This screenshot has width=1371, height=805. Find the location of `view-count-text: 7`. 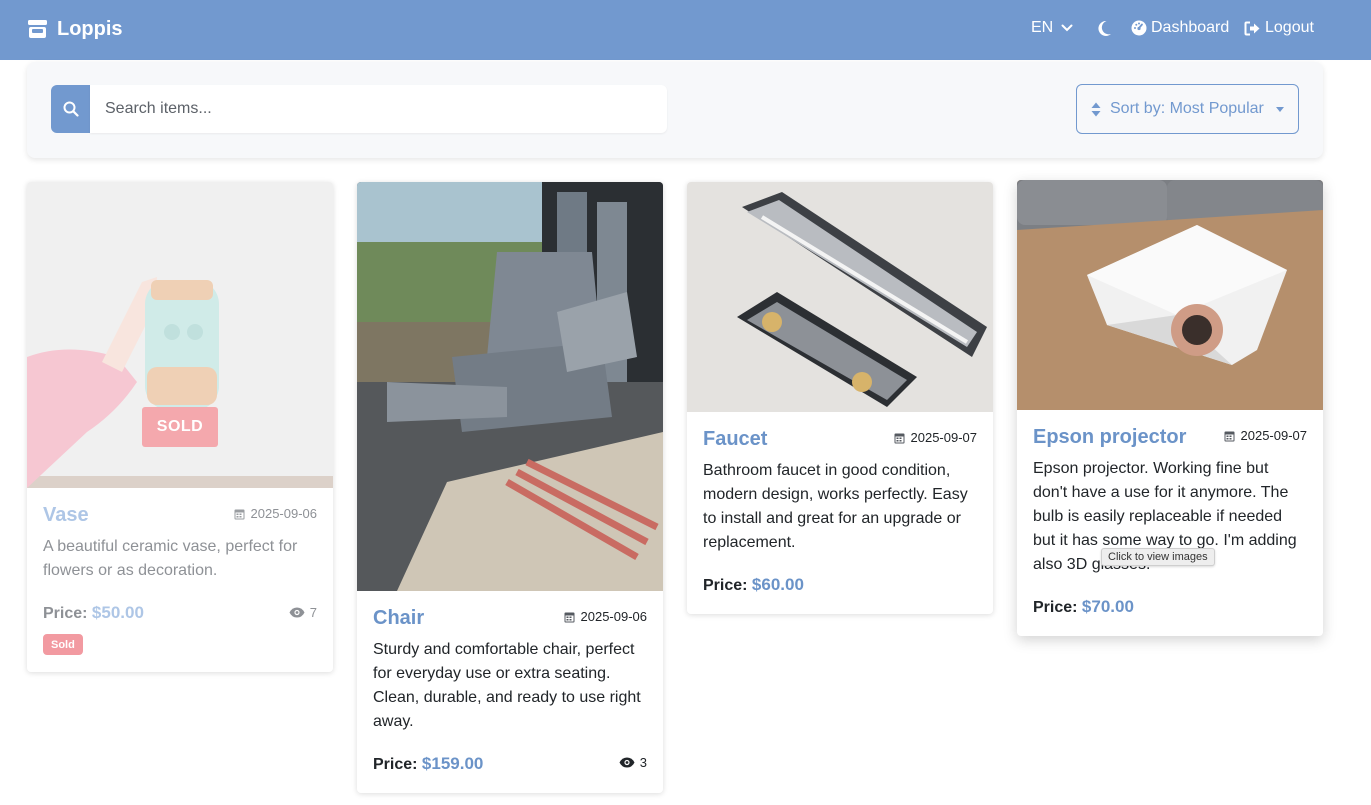

view-count-text: 7 is located at coordinates (313, 612).